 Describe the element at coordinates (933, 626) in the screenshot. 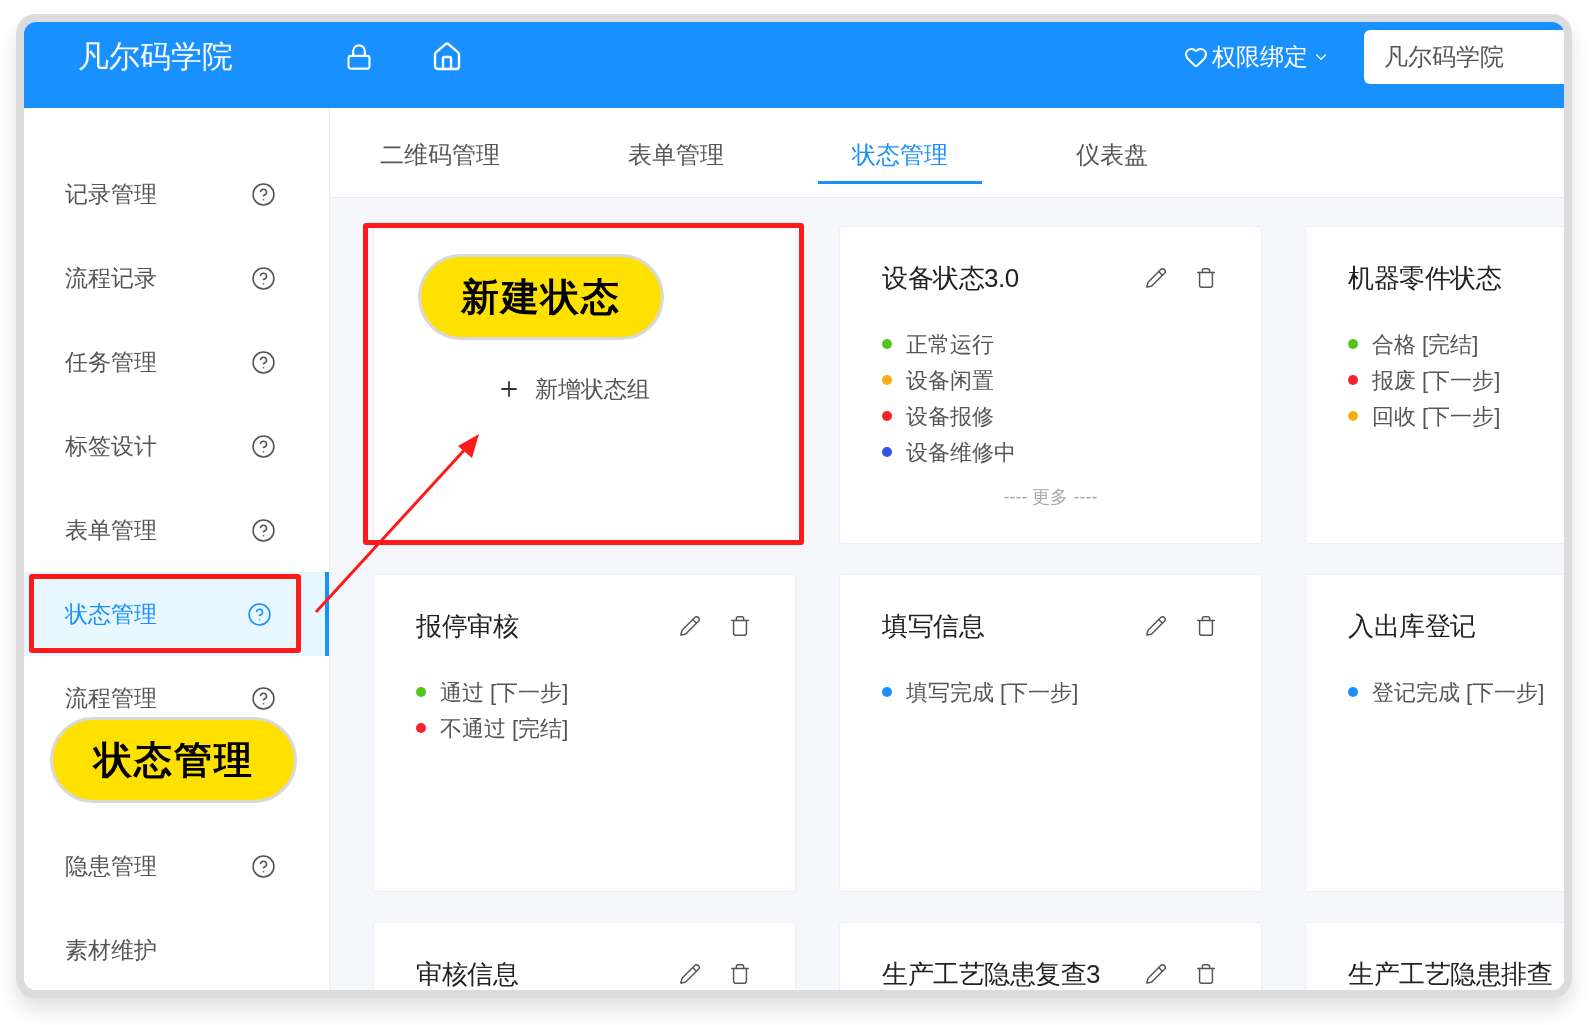

I see `card-title: 填写信息` at that location.